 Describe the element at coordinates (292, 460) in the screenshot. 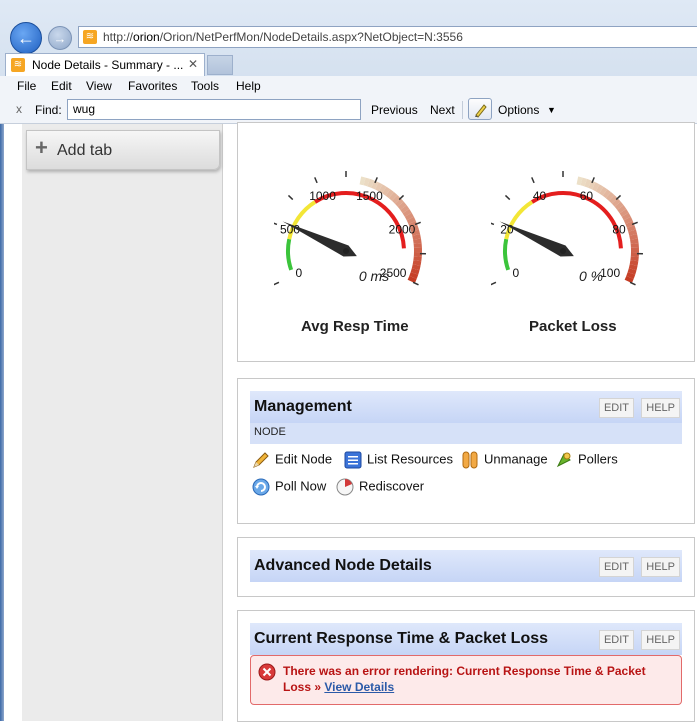

I see `edit-node-link: Edit Node` at that location.